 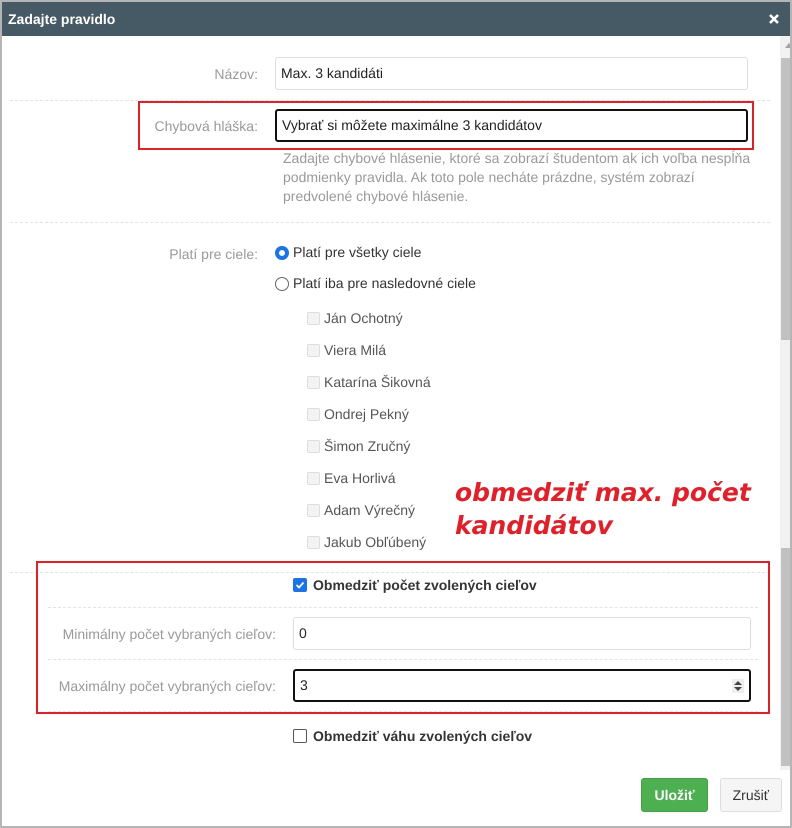 What do you see at coordinates (522, 685) in the screenshot?
I see `input-field: 3` at bounding box center [522, 685].